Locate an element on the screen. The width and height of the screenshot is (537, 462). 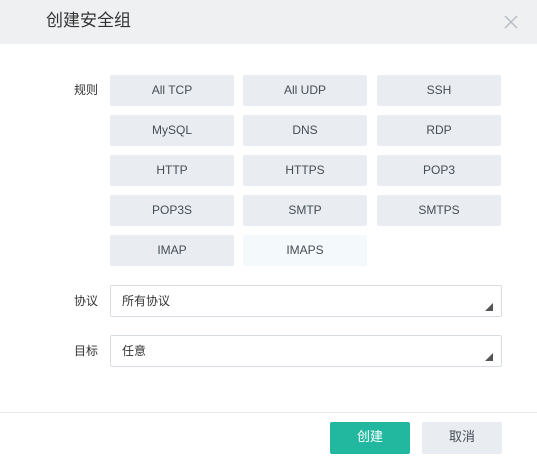
rule-button-ssh: SSH is located at coordinates (439, 90).